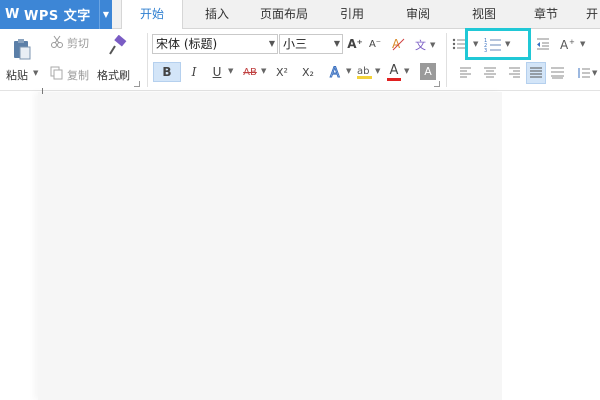 This screenshot has width=600, height=400. What do you see at coordinates (484, 14) in the screenshot?
I see `tab-view: 视图` at bounding box center [484, 14].